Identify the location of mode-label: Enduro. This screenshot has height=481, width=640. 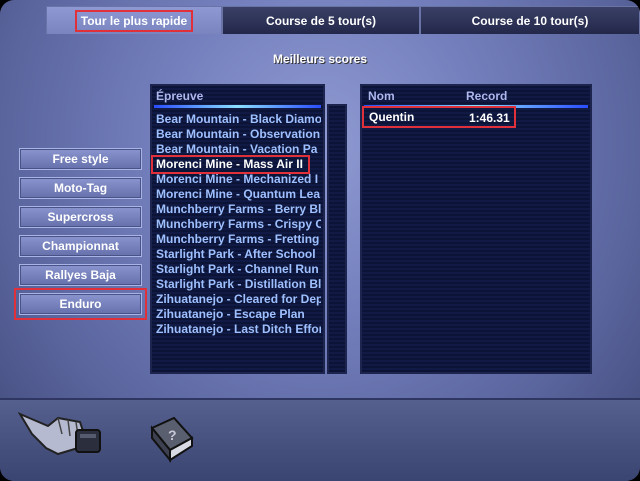
(80, 304).